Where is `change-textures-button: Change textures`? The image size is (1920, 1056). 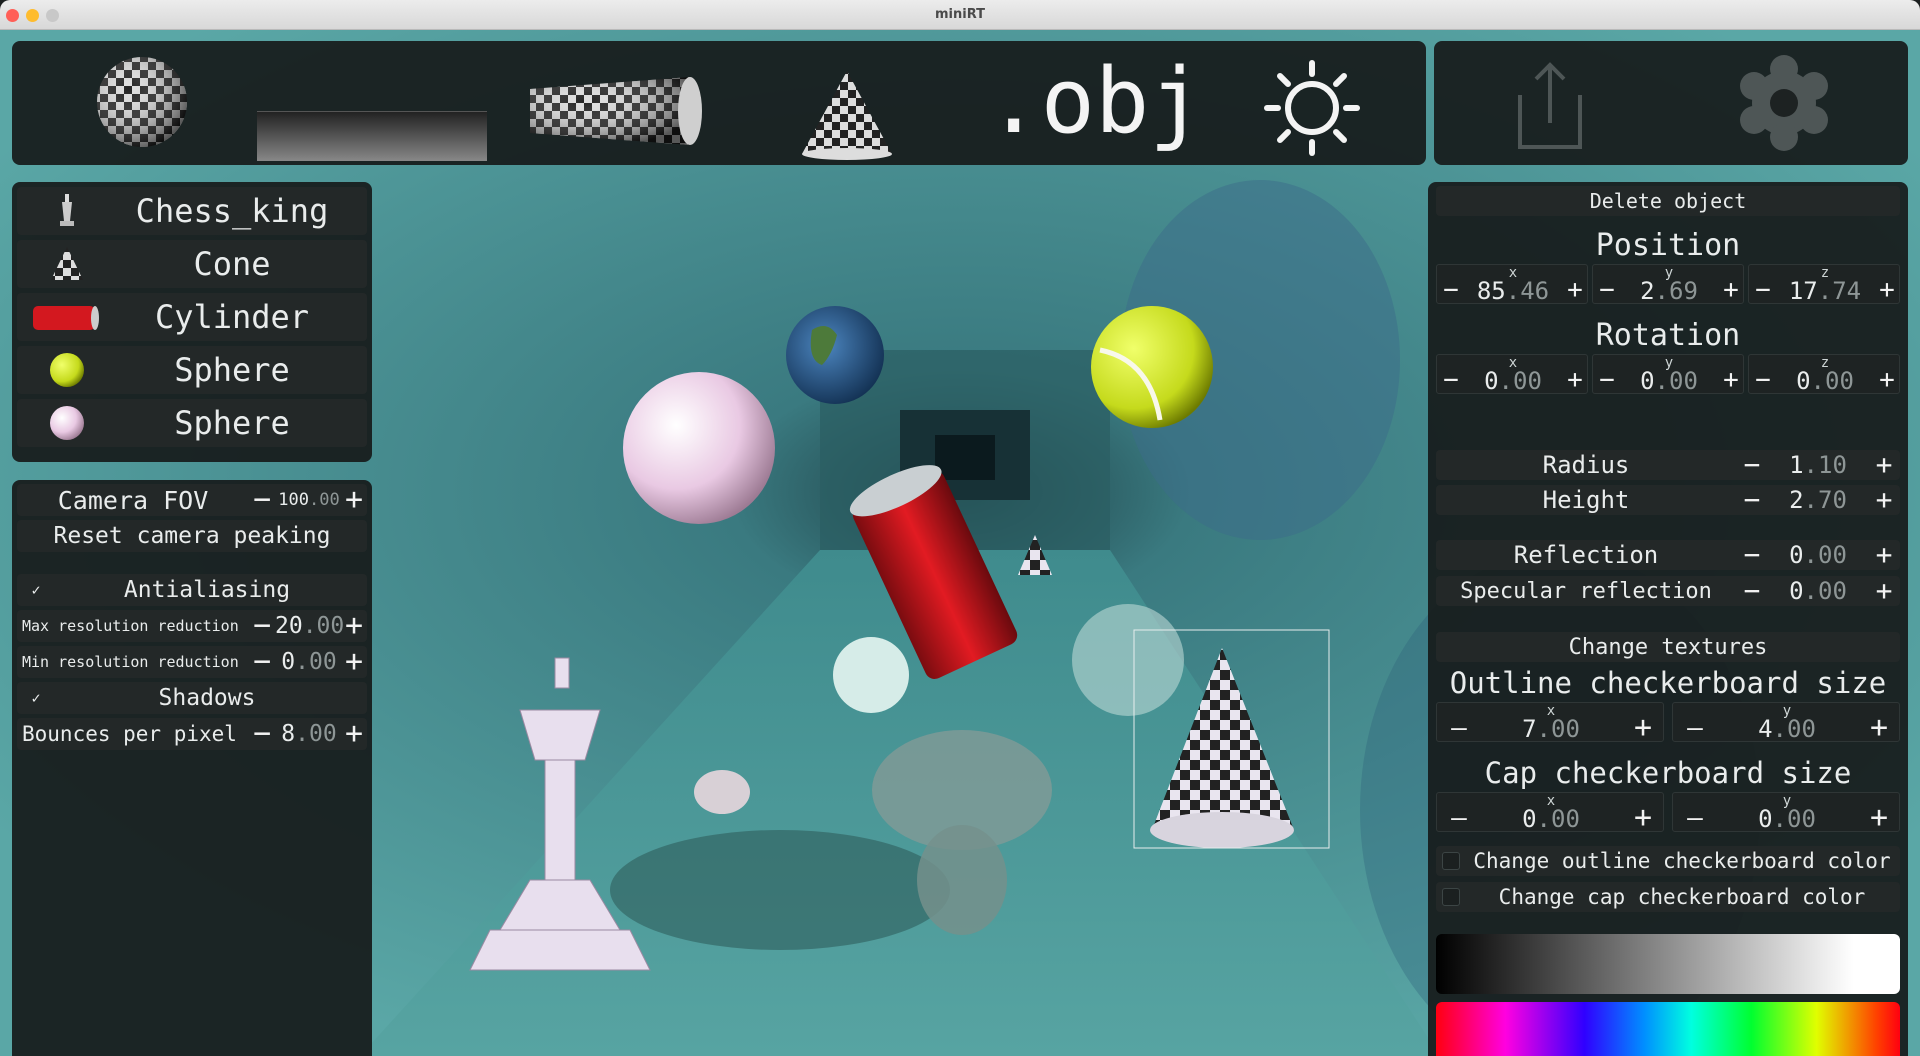
change-textures-button: Change textures is located at coordinates (1668, 647).